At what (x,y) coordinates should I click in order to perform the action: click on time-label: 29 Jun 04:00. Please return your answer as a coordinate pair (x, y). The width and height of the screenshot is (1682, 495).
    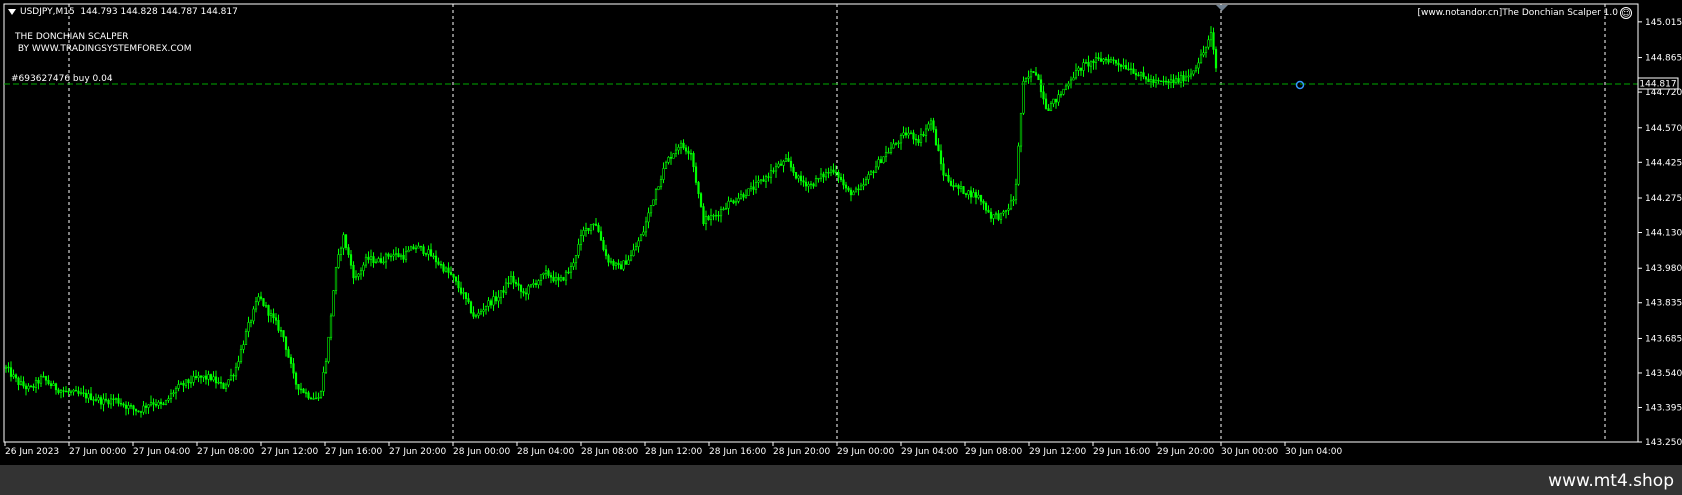
    Looking at the image, I should click on (929, 452).